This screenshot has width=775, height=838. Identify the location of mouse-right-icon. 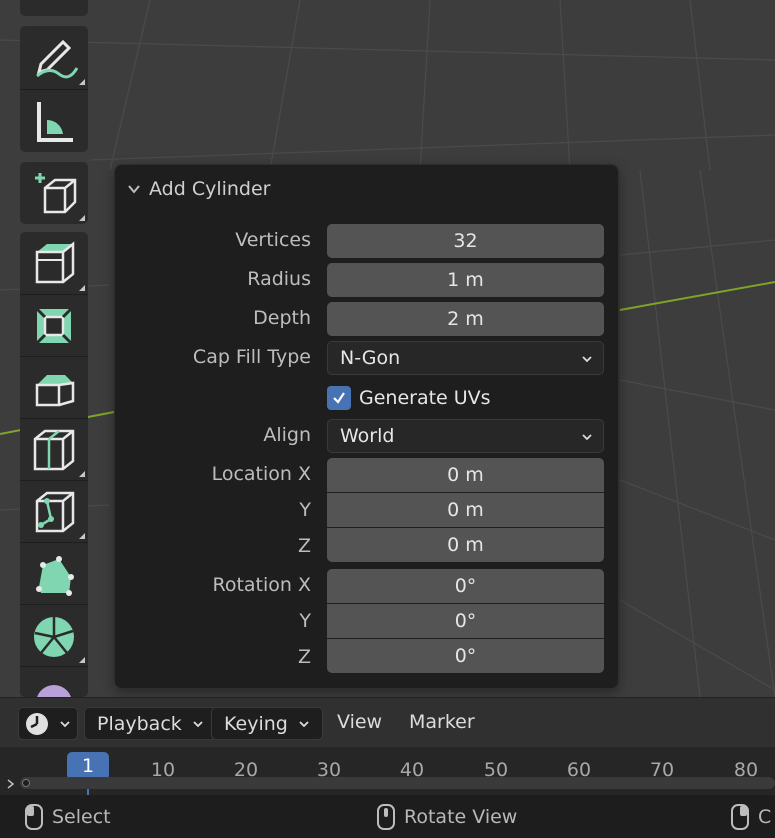
(740, 817).